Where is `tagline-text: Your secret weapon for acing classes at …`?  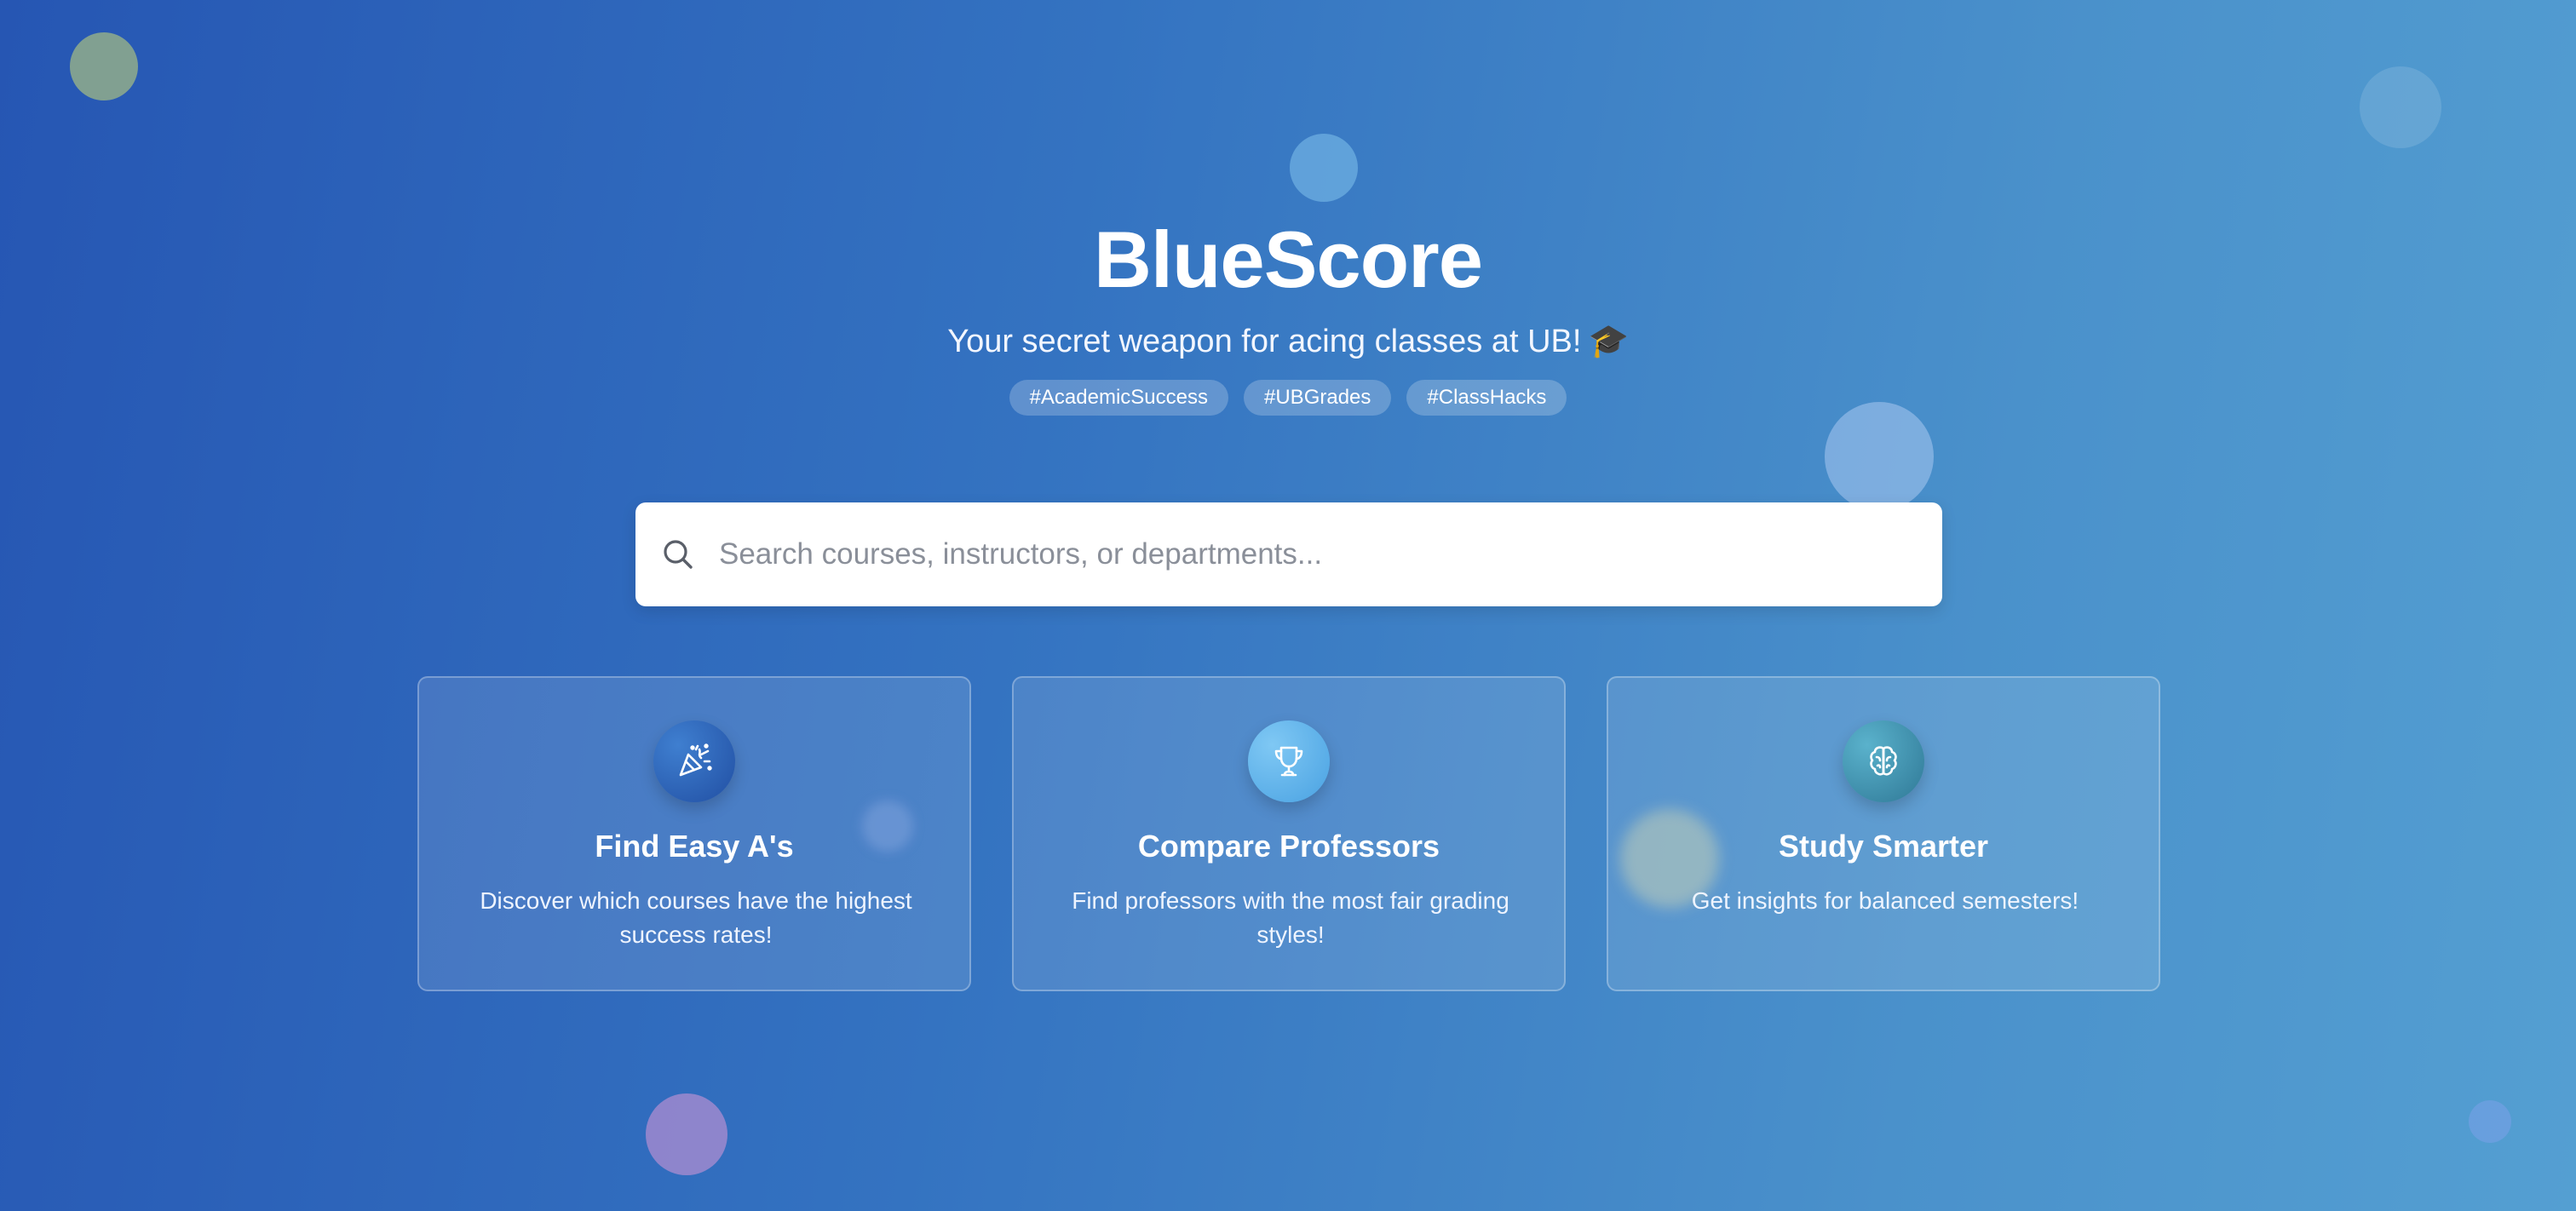
tagline-text: Your secret weapon for acing classes at … is located at coordinates (1264, 341).